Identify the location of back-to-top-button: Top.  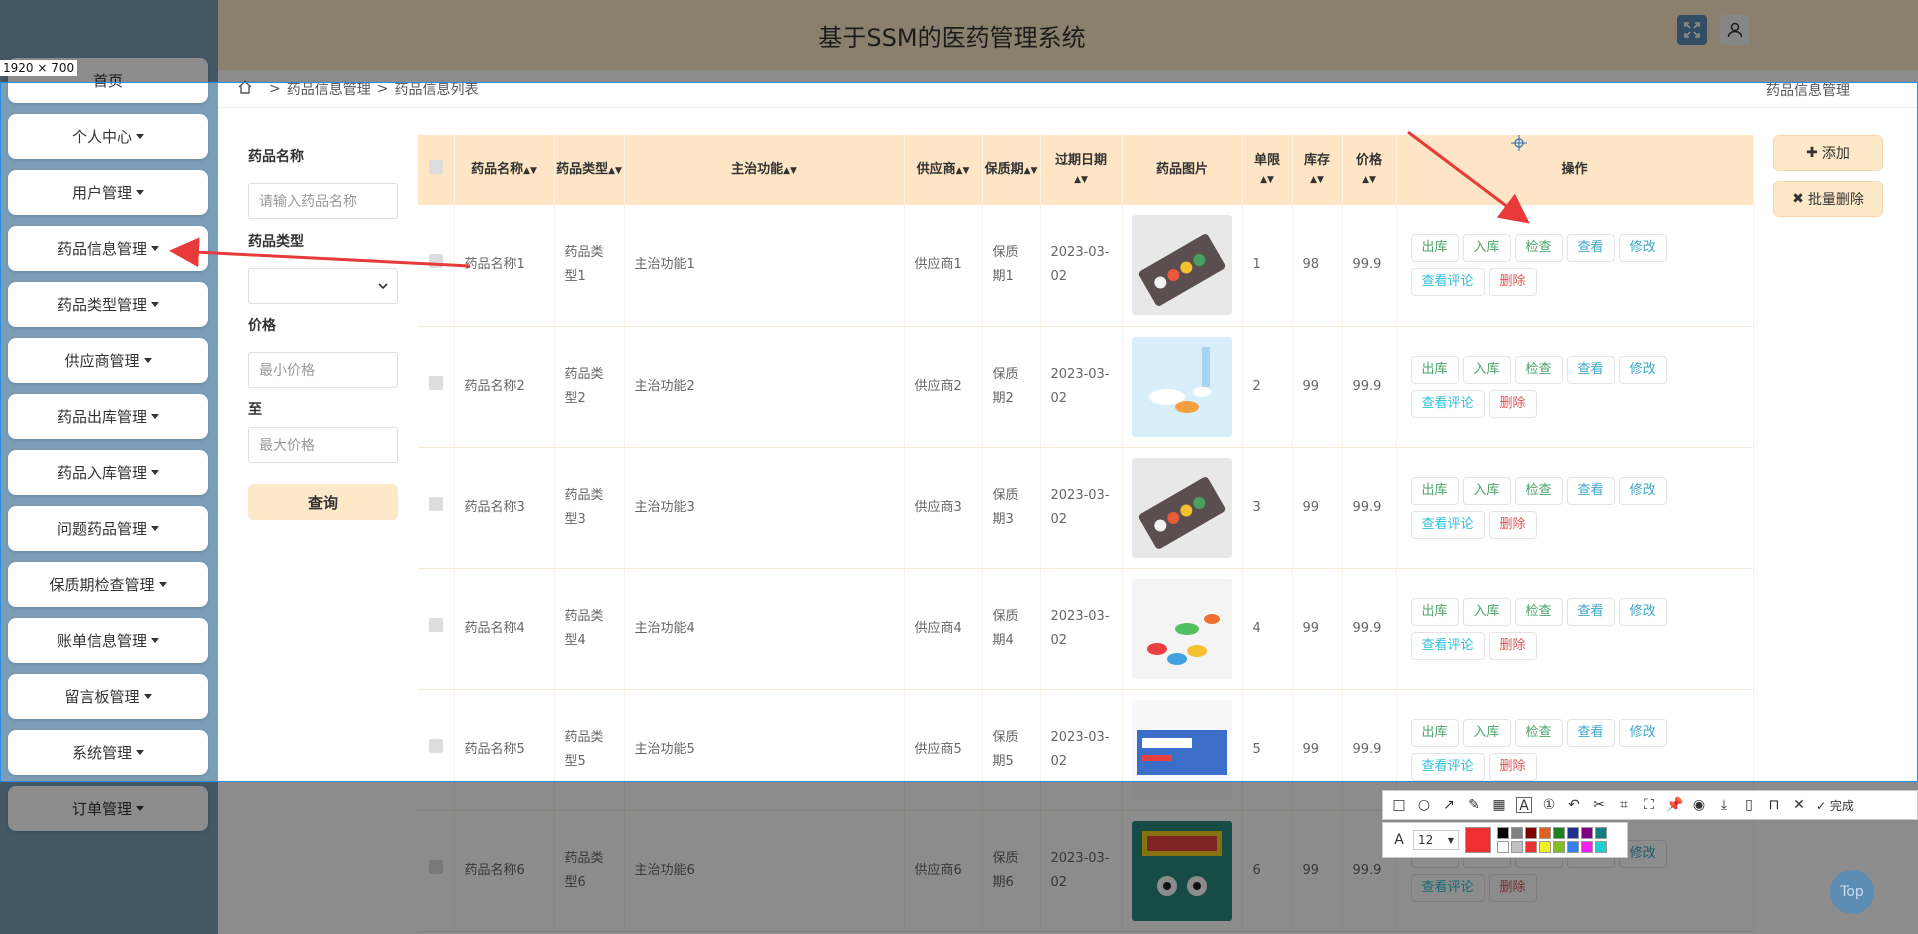
(1852, 892).